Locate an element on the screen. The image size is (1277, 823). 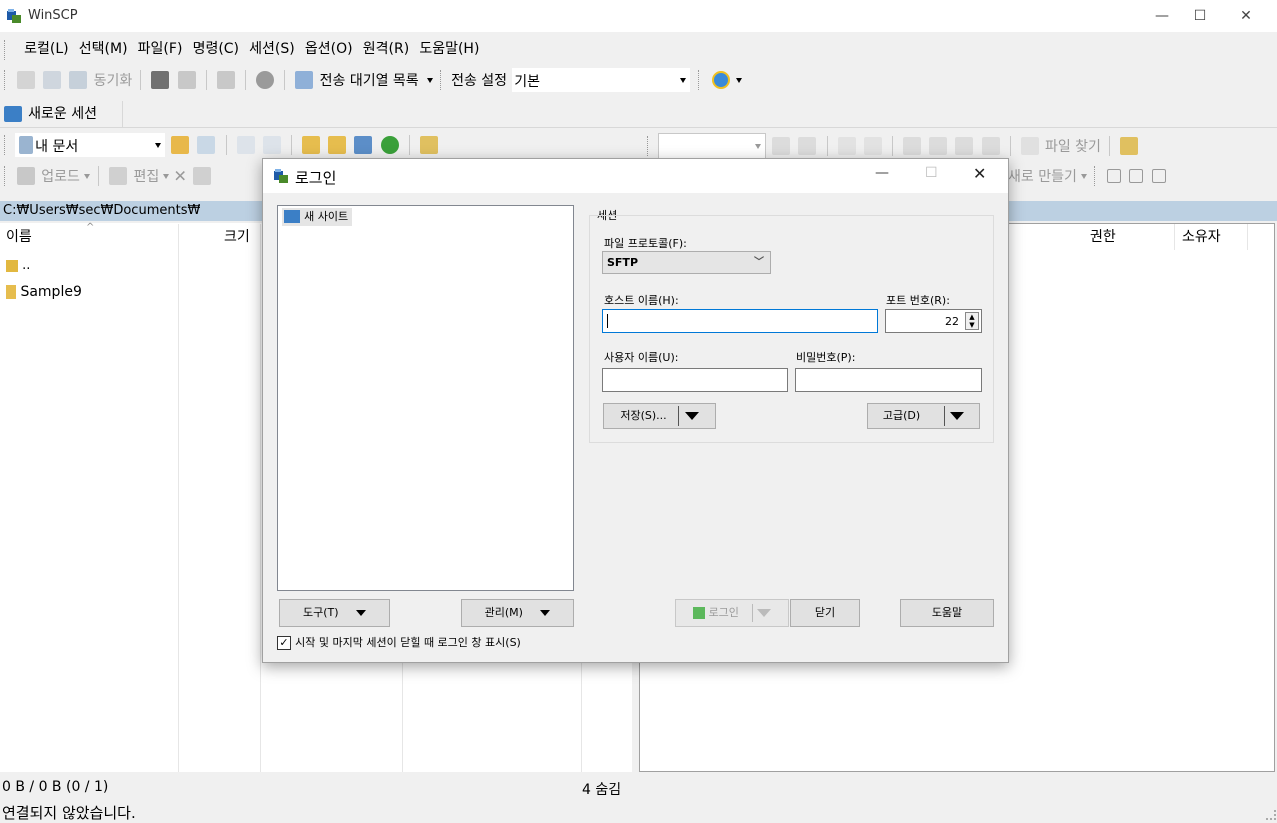
dialog-maximize-button: ☐ is located at coordinates (931, 173).